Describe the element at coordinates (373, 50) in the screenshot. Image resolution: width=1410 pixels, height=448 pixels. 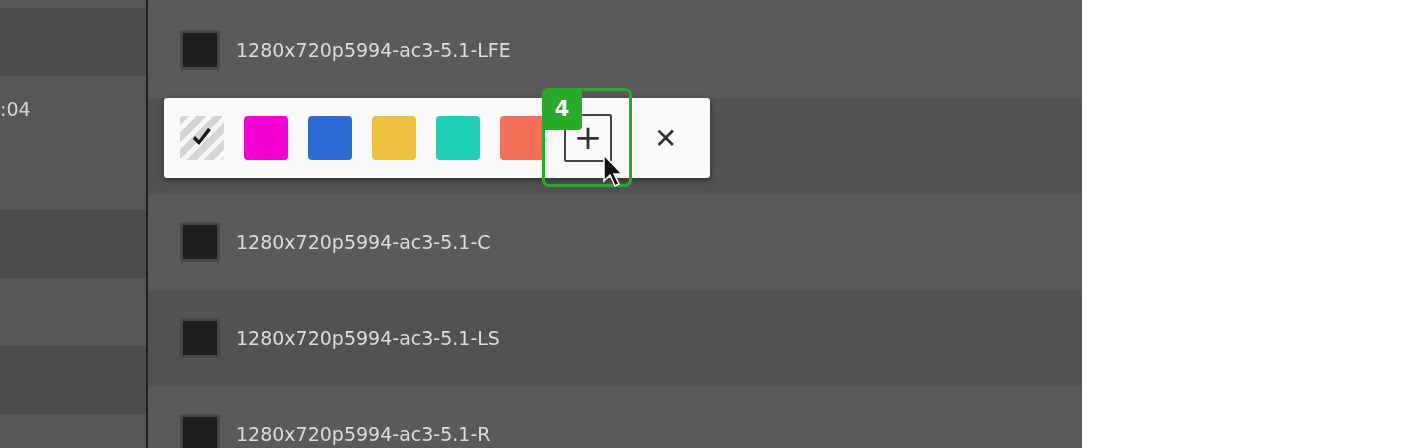
I see `track-name: 1280x720p5994-ac3-5.1-LFE` at that location.